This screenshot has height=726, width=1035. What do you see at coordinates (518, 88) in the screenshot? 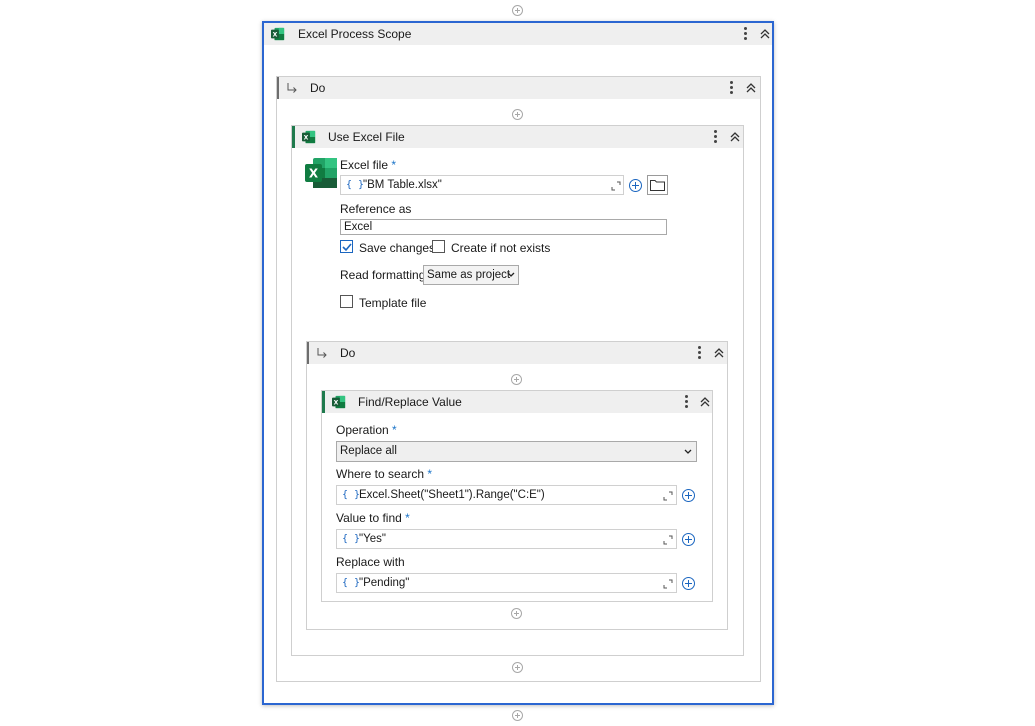
I see `do-outer-header: Do` at bounding box center [518, 88].